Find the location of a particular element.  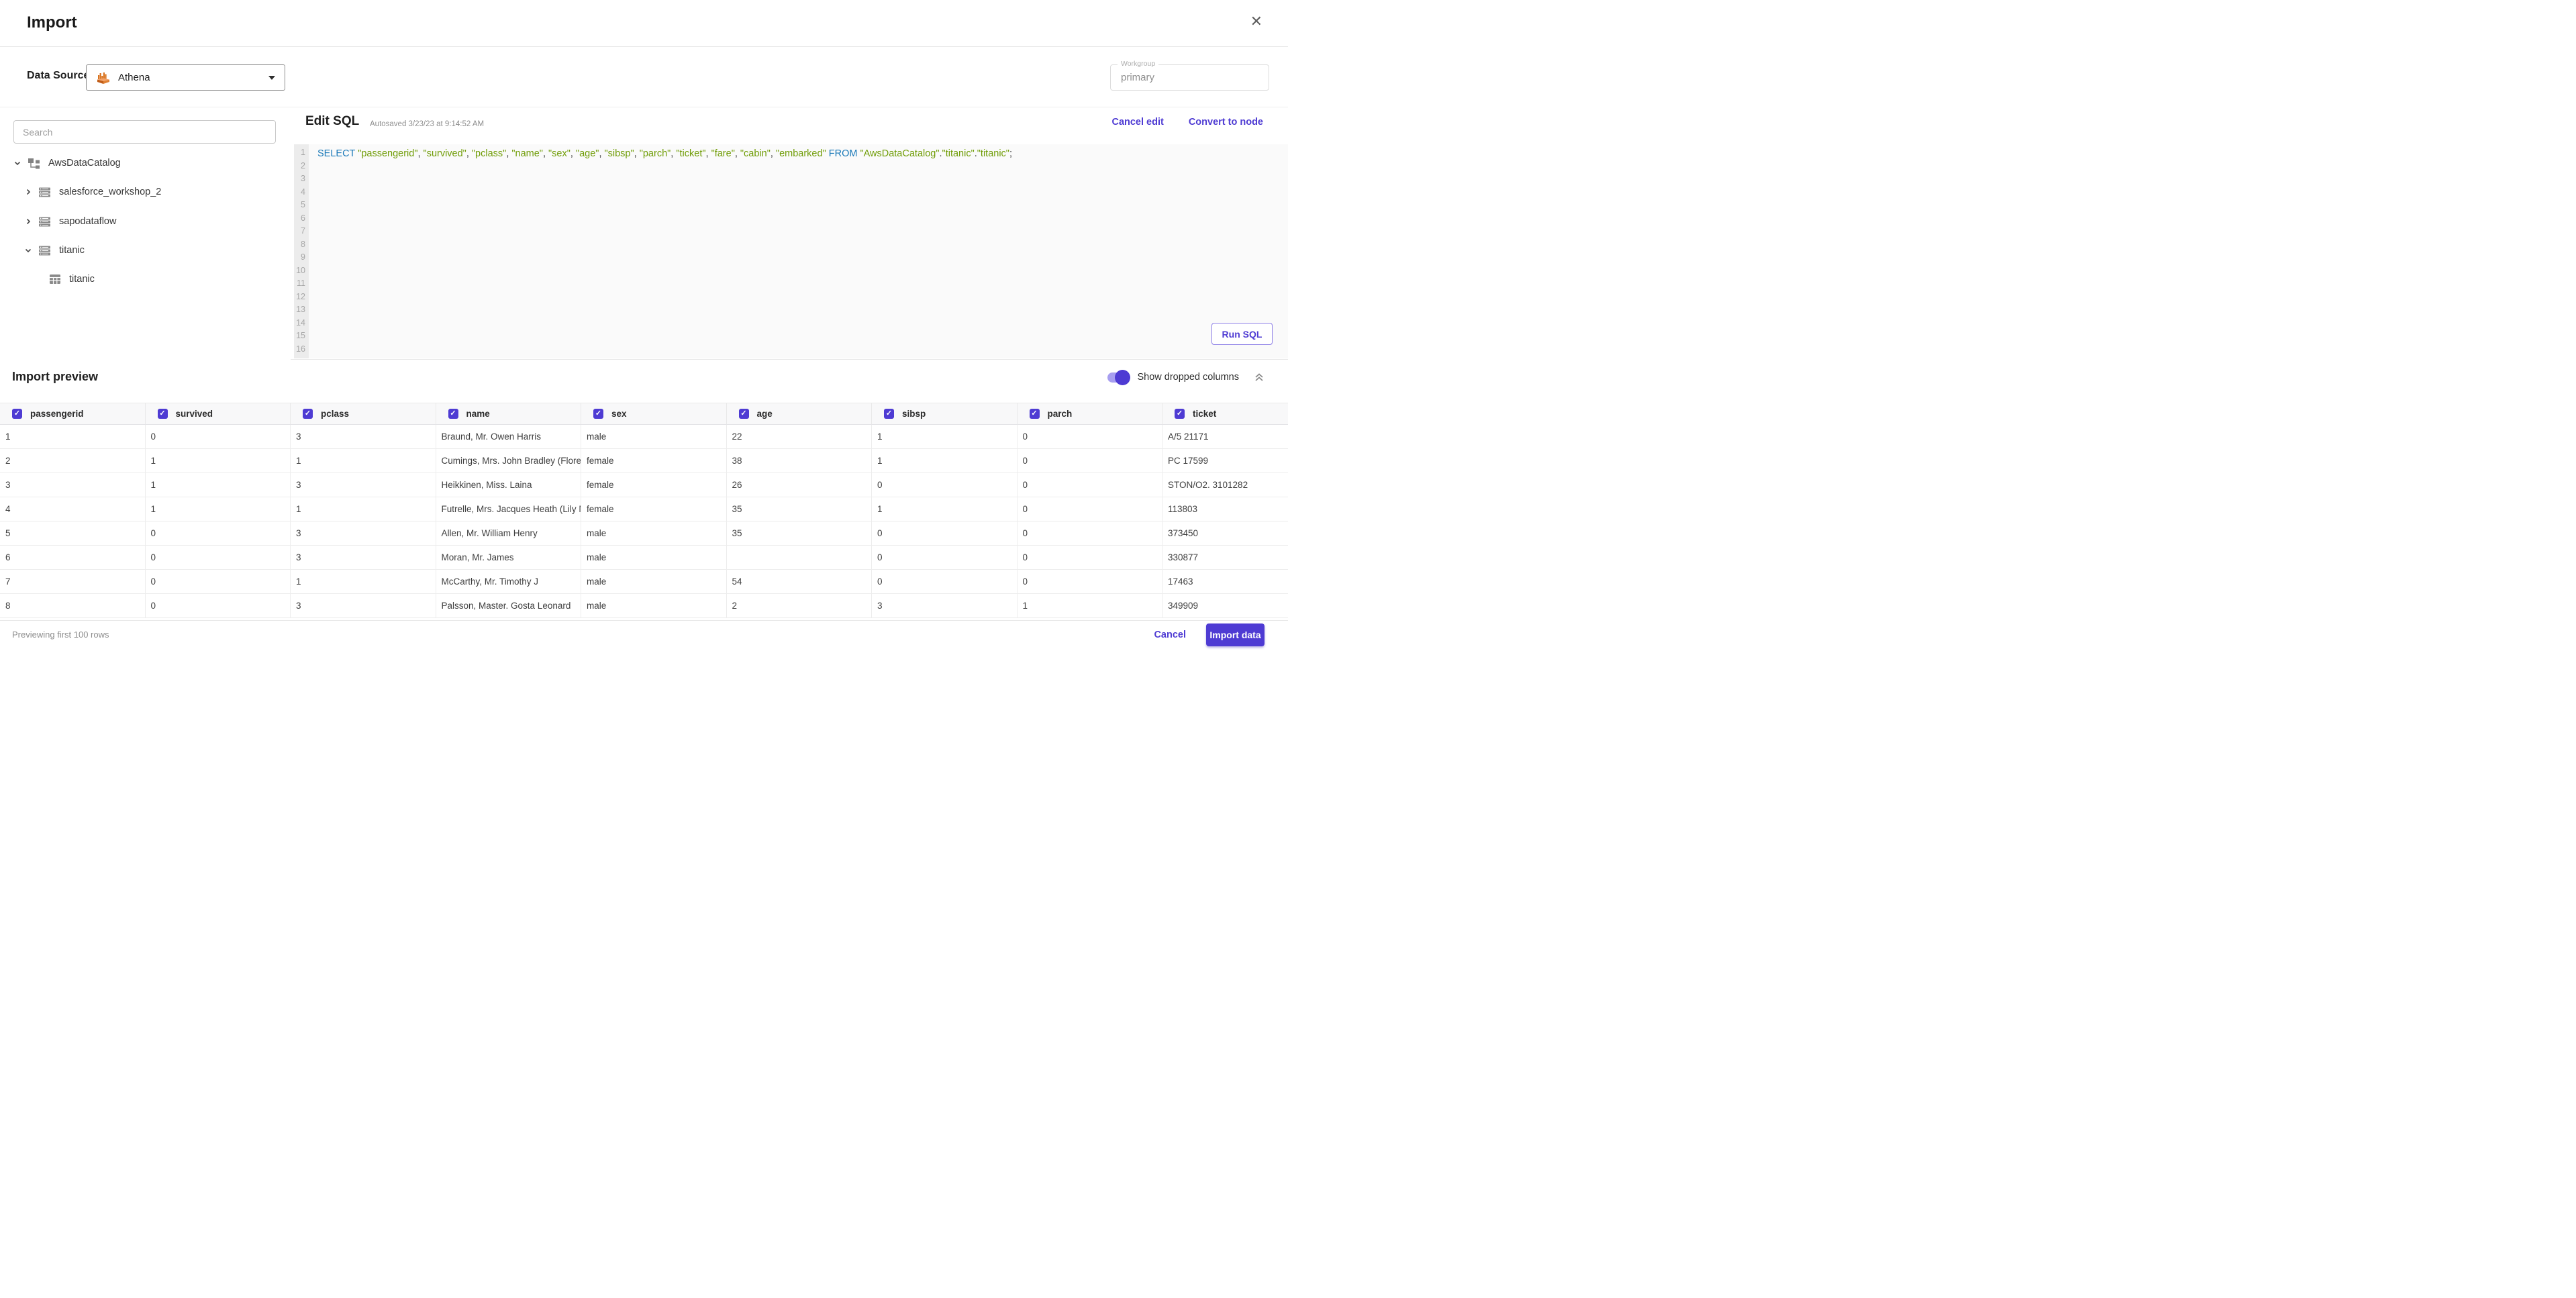

athena-icon is located at coordinates (103, 77).